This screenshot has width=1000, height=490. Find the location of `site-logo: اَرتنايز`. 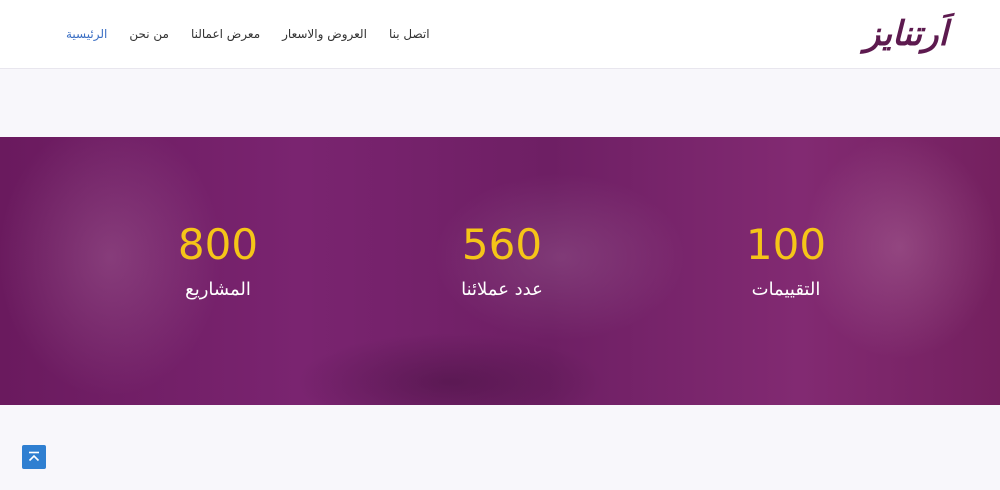

site-logo: اَرتنايز is located at coordinates (906, 34).